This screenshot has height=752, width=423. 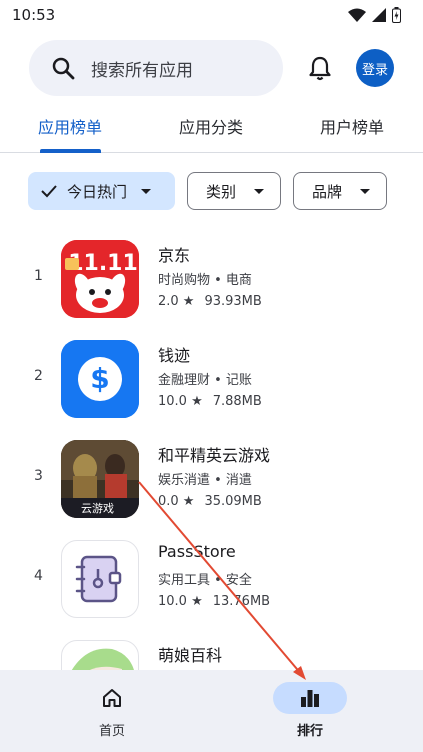 I want to click on nav-item-ranking: 排行, so click(x=310, y=710).